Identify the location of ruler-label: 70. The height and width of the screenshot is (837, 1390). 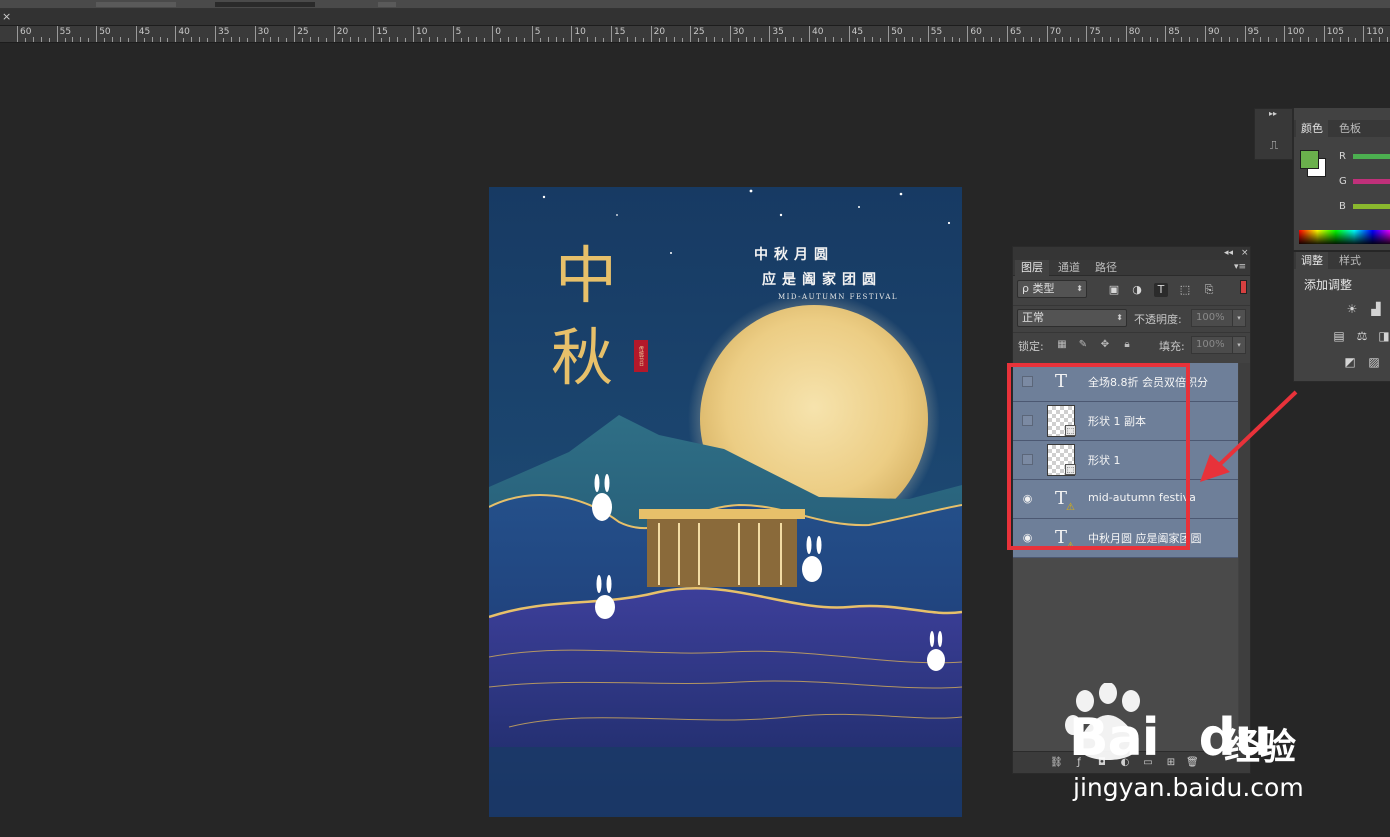
(1055, 32).